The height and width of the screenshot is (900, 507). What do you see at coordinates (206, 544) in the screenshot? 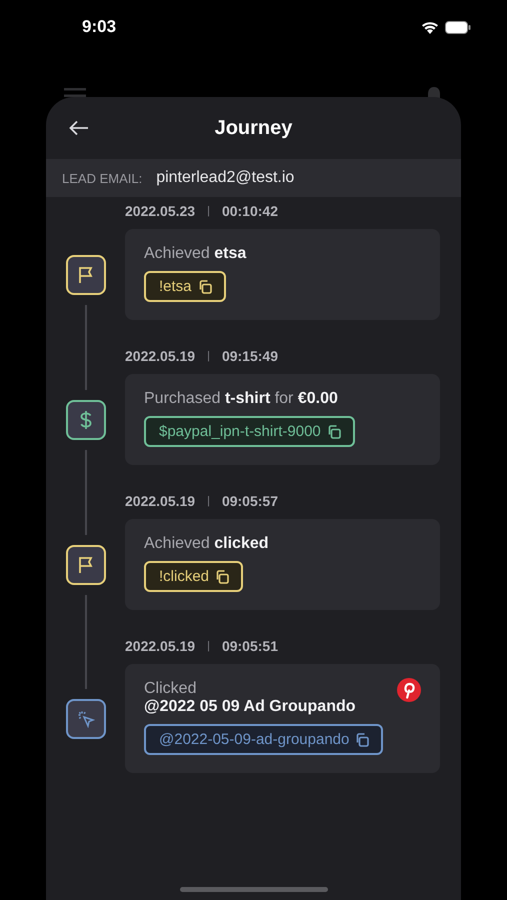
I see `event-description: Achieved clicked` at bounding box center [206, 544].